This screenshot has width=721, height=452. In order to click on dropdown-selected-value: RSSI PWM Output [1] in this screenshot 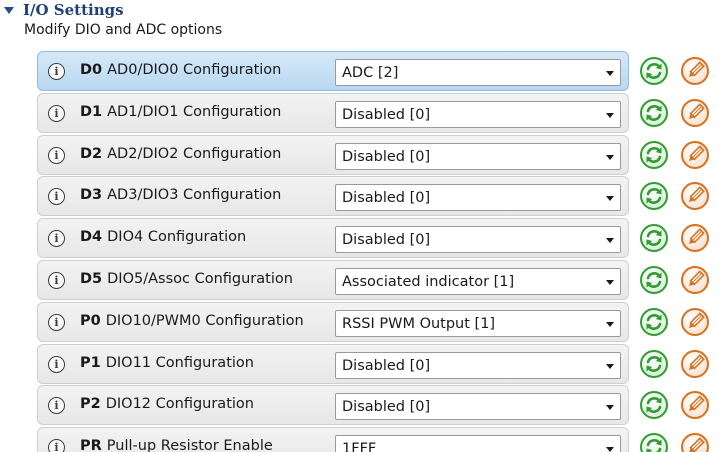, I will do `click(419, 324)`.